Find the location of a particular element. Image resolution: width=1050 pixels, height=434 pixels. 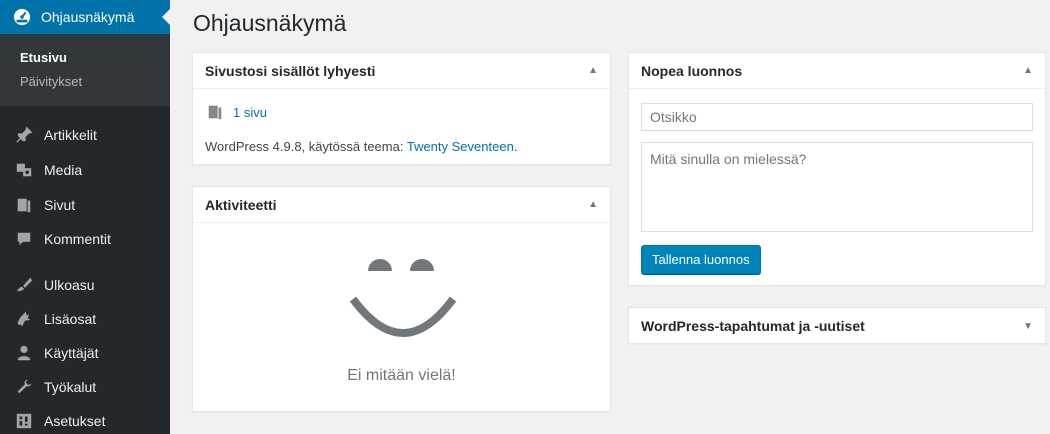

sidebar-item-settings: Asetukset is located at coordinates (85, 419).